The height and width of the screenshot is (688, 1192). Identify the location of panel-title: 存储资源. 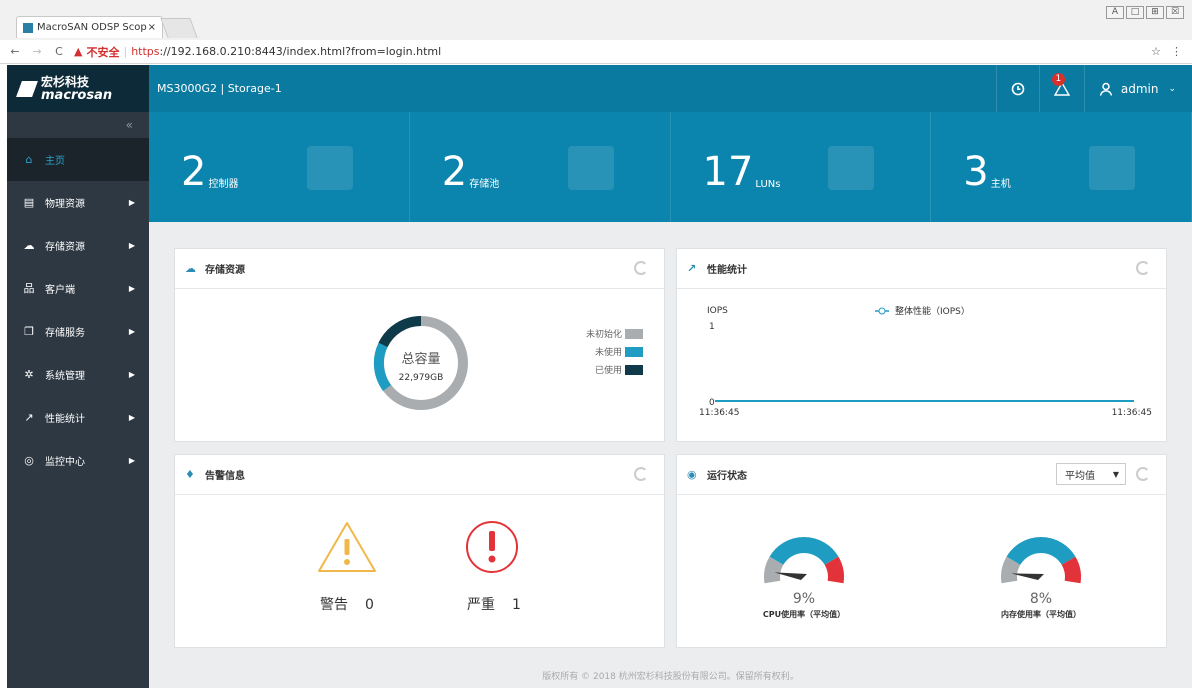
(225, 270).